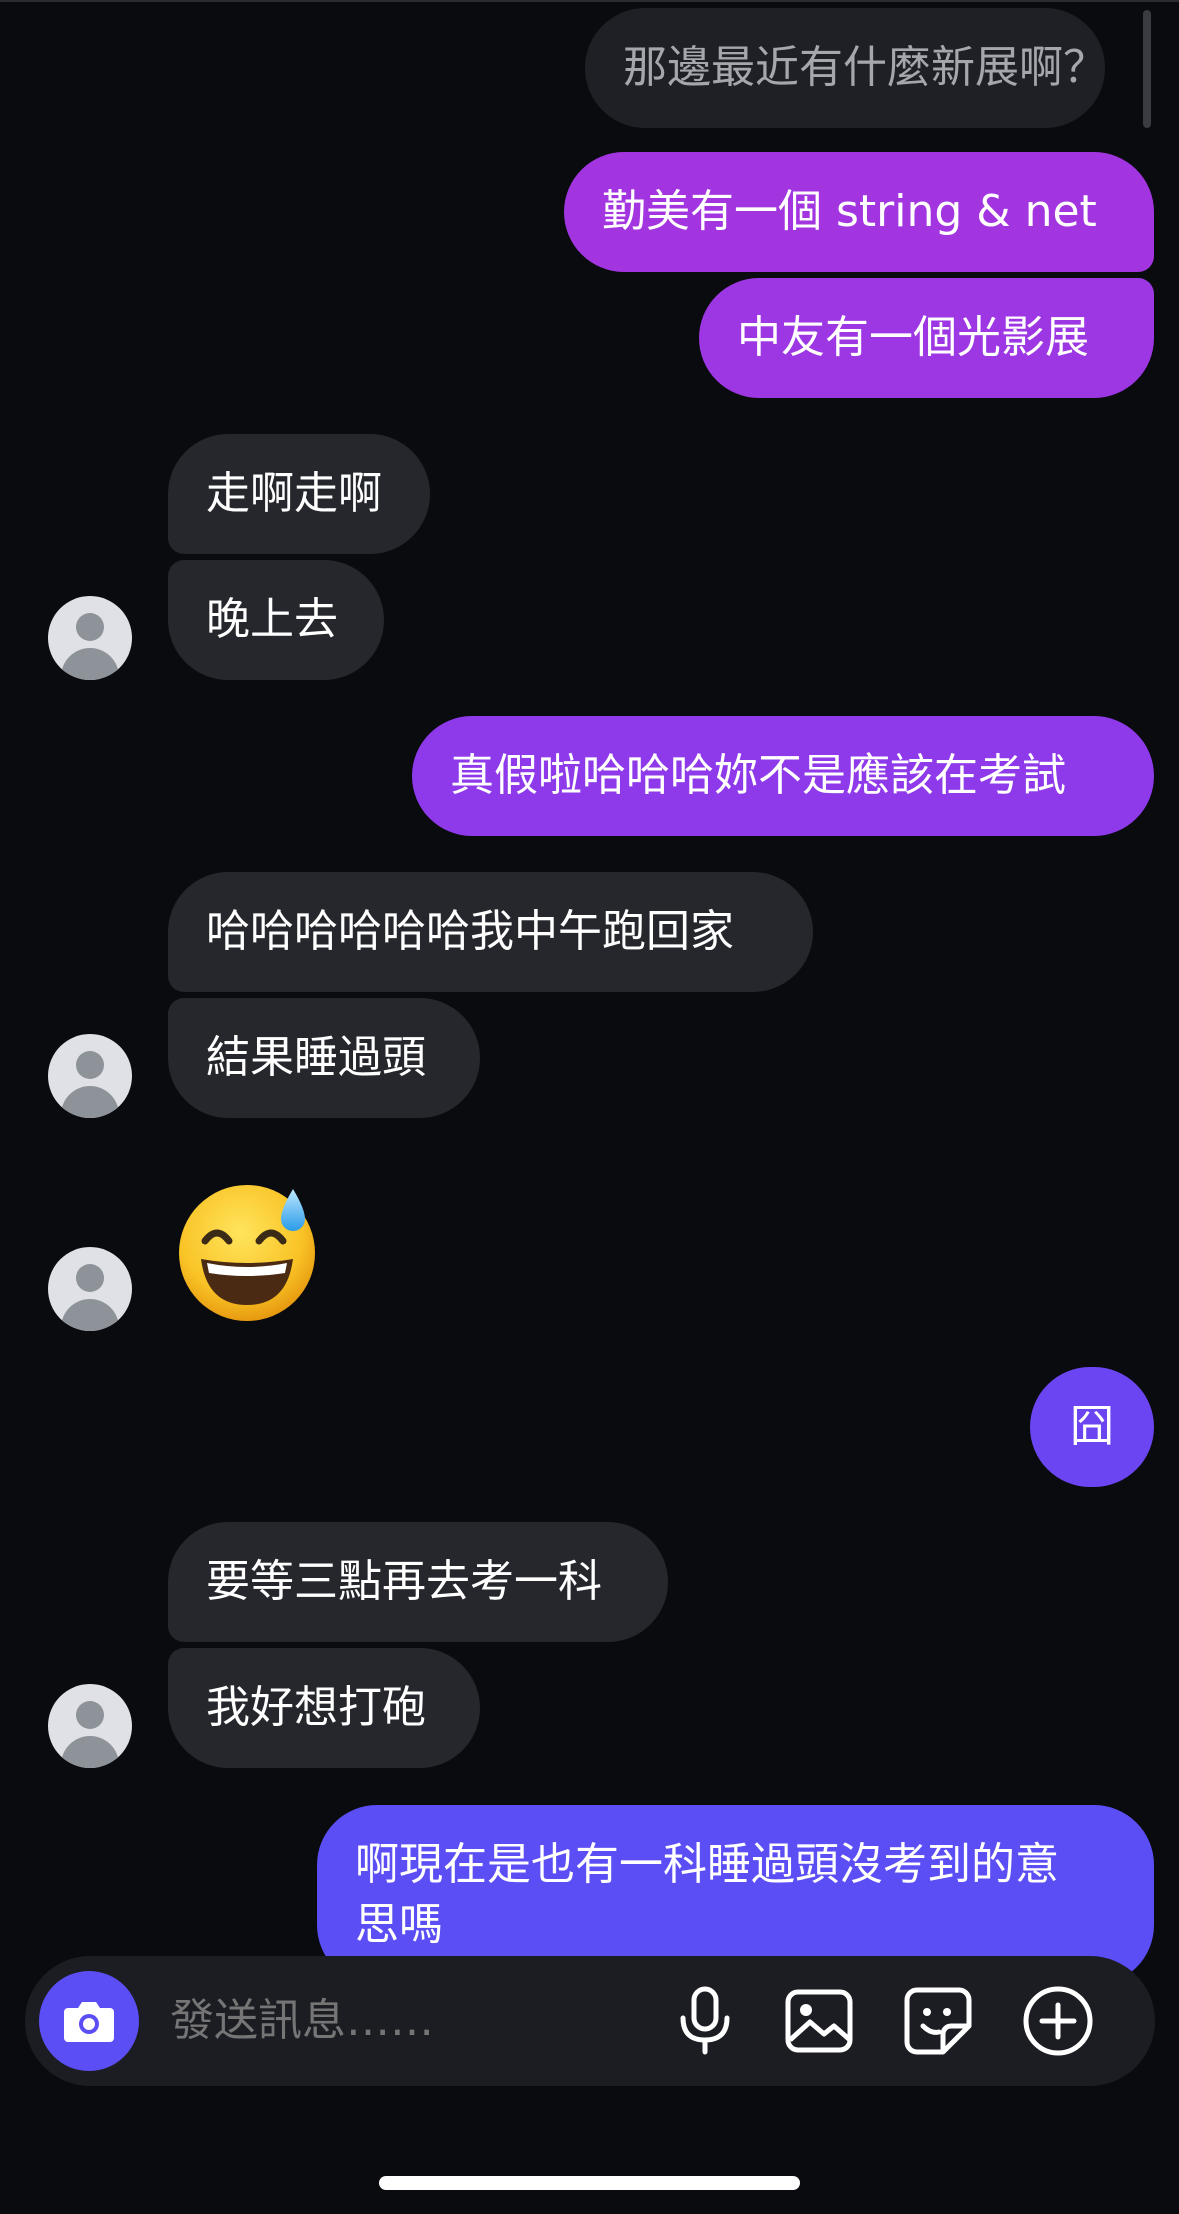 Image resolution: width=1179 pixels, height=2214 pixels. I want to click on message-input, so click(350, 2021).